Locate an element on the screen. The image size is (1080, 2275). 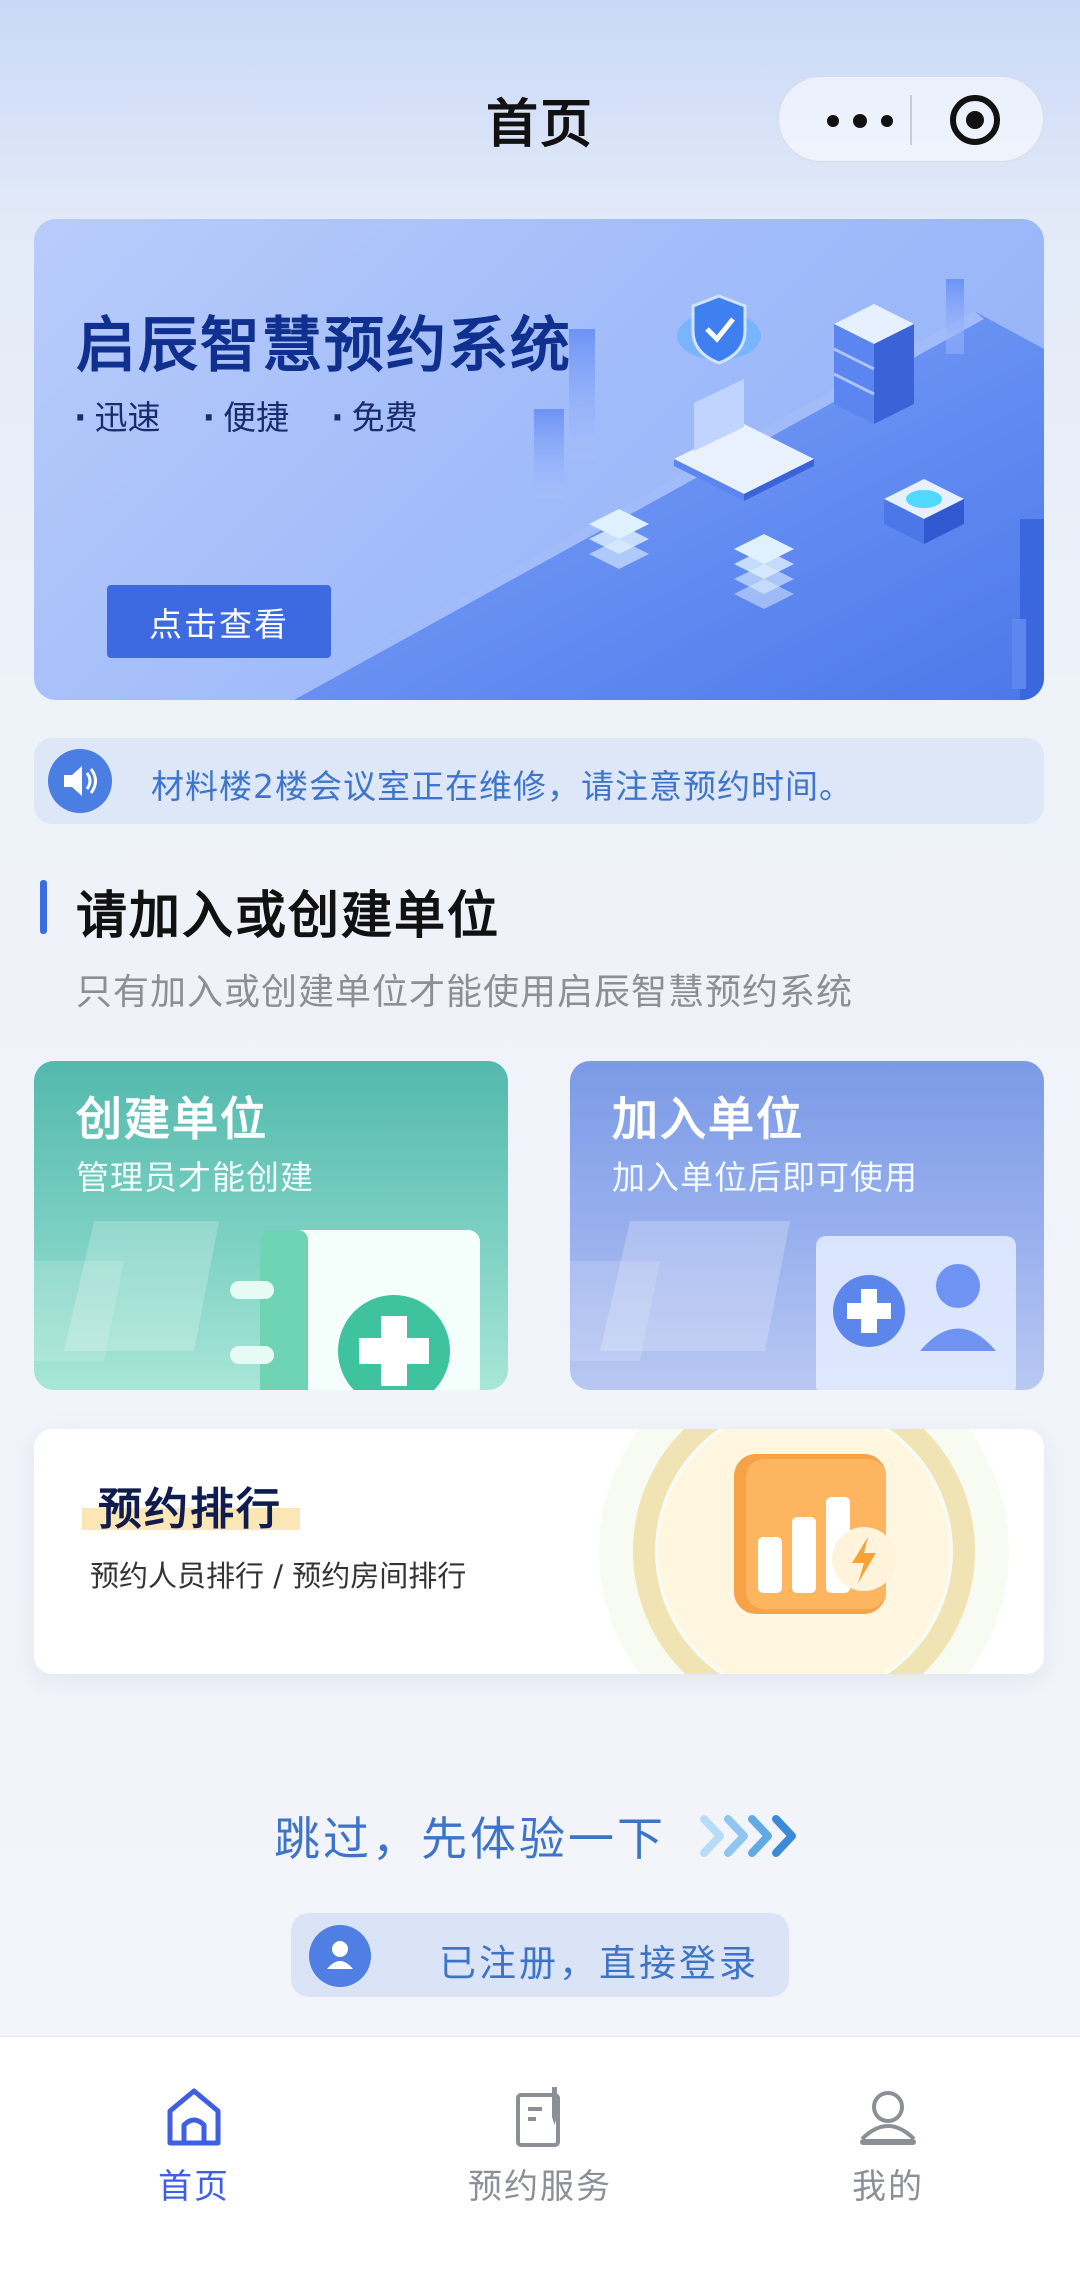
skip-link: 跳过，先体验一下 is located at coordinates (540, 1836).